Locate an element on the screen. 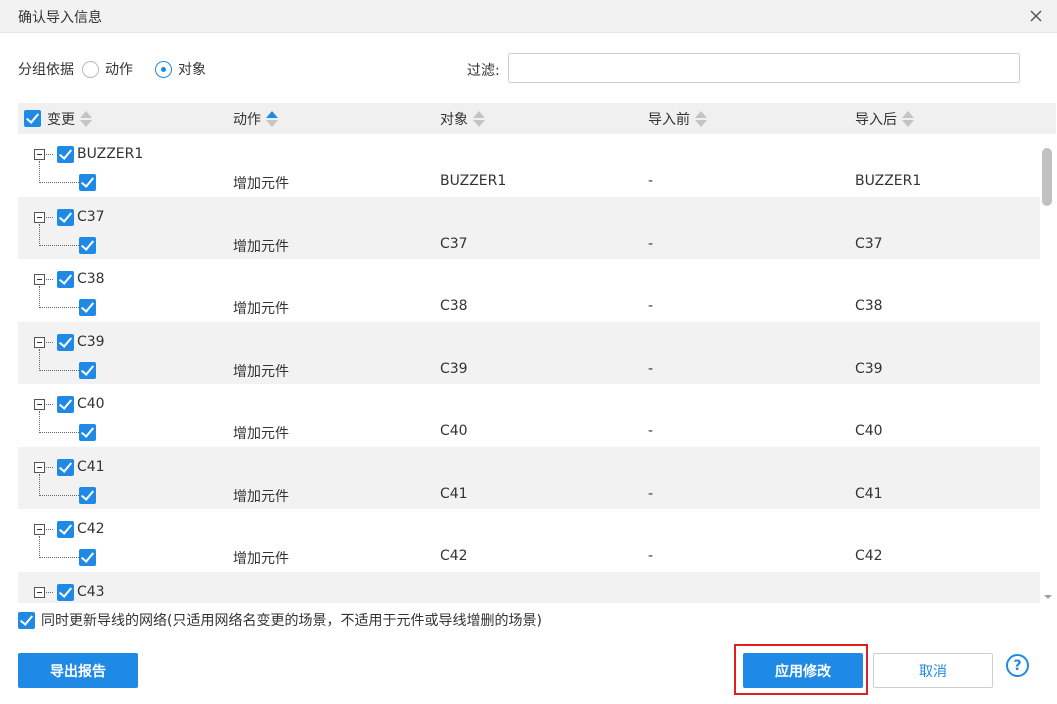 Image resolution: width=1057 pixels, height=704 pixels. update-nets-label: 同时更新导线的网络(只适用网络名变更的场景，不适用于元件或导线增删的场景) is located at coordinates (291, 621).